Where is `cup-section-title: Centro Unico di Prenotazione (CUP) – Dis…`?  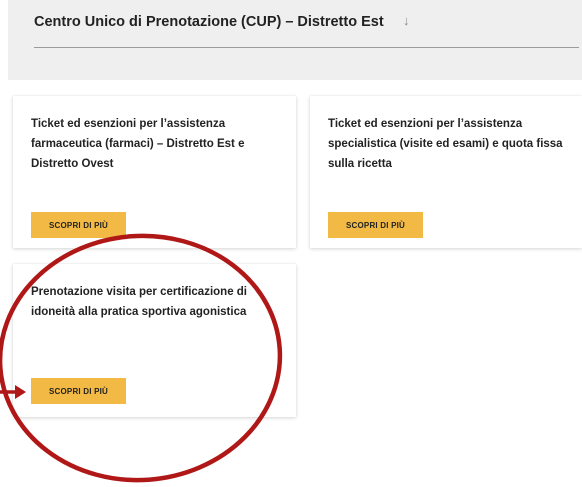 cup-section-title: Centro Unico di Prenotazione (CUP) – Dis… is located at coordinates (209, 22).